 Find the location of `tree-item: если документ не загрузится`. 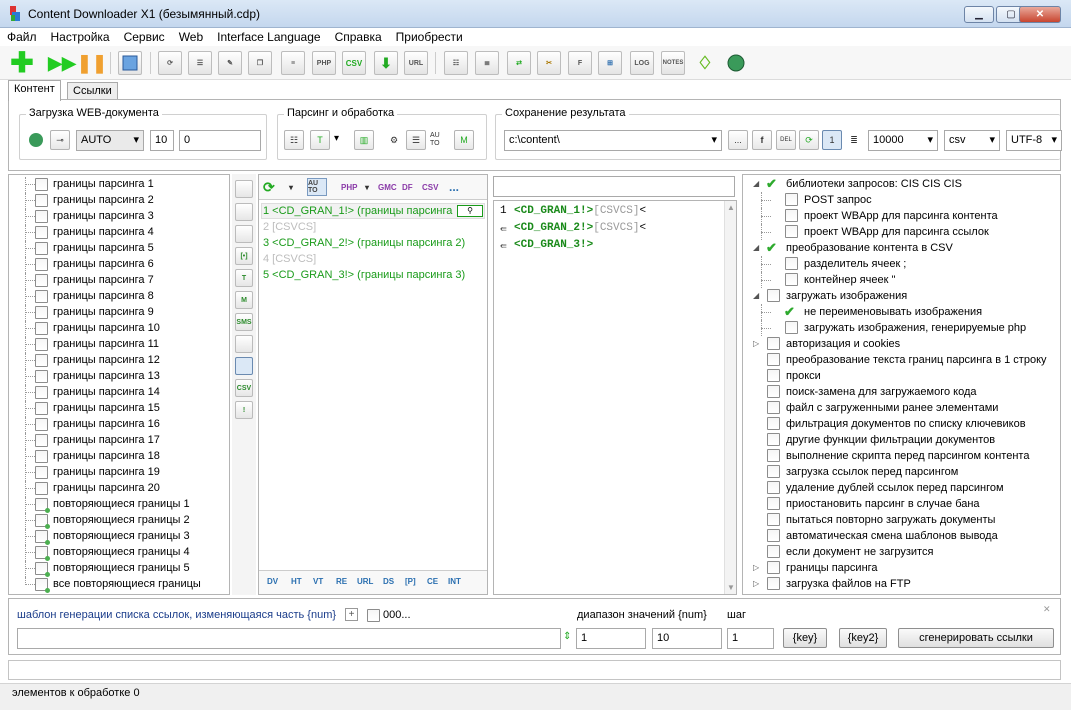

tree-item: если документ не загрузится is located at coordinates (901, 552).